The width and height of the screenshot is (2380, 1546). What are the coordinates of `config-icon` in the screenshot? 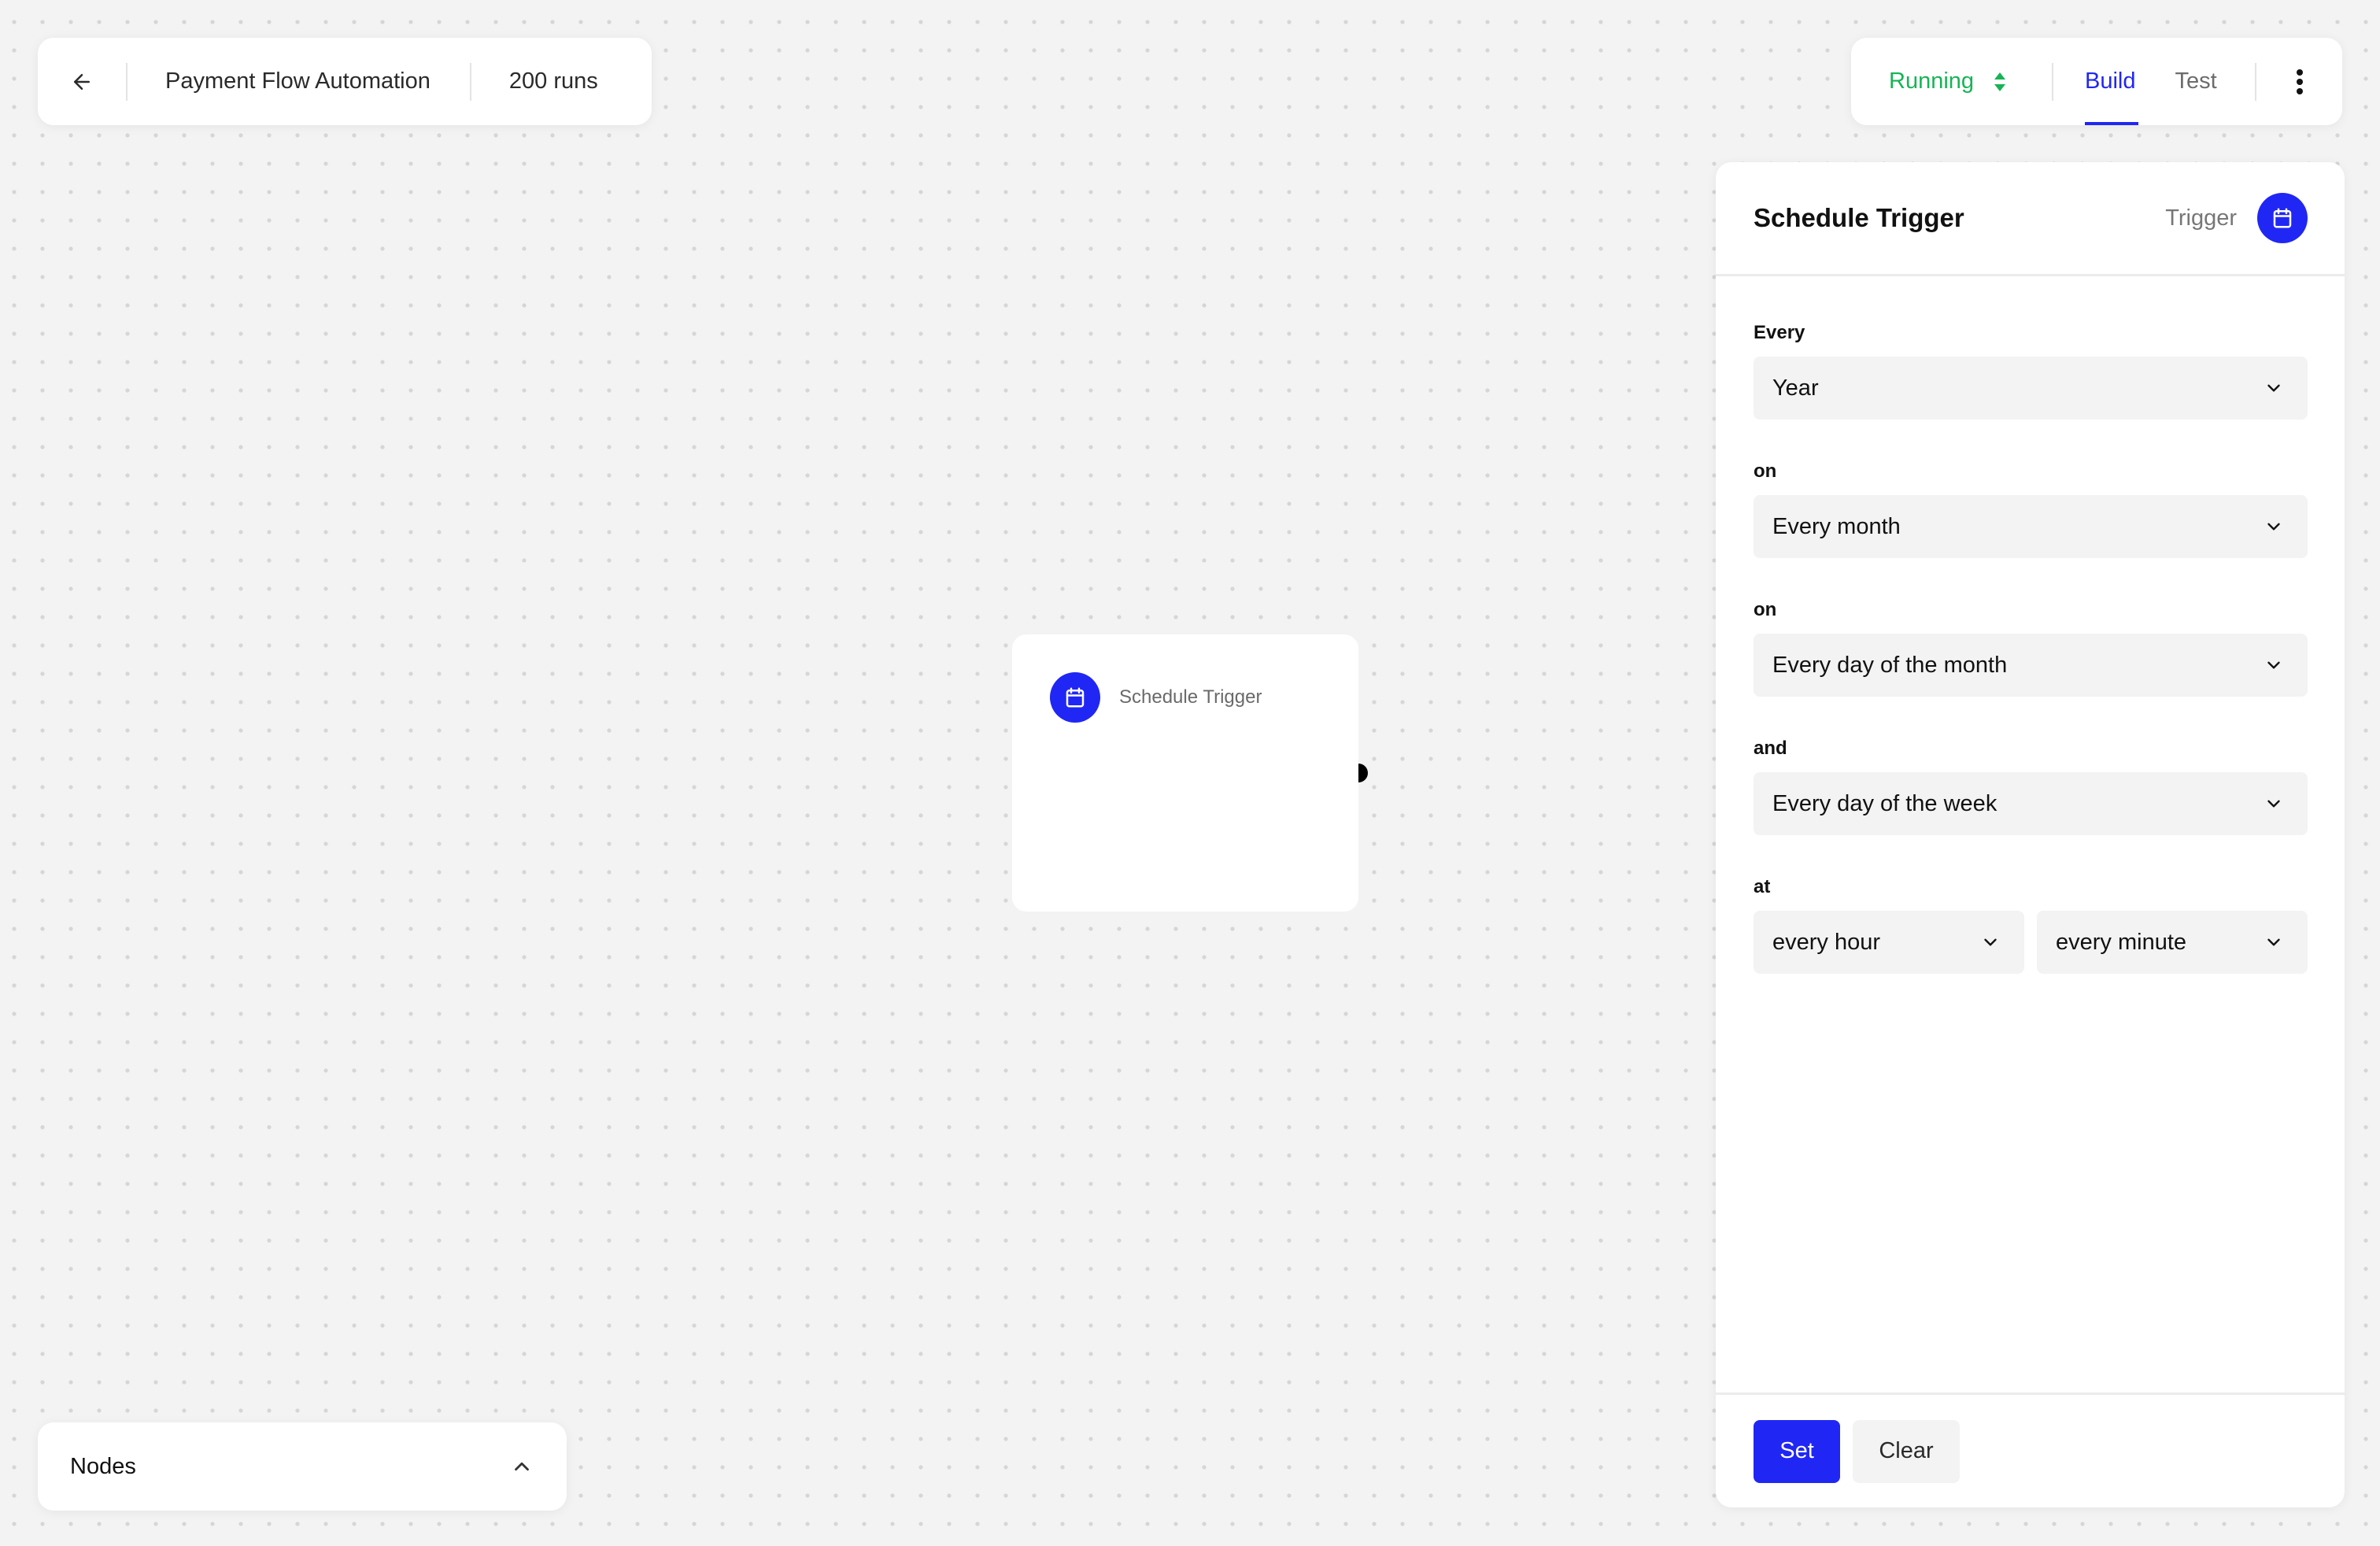 It's located at (2282, 218).